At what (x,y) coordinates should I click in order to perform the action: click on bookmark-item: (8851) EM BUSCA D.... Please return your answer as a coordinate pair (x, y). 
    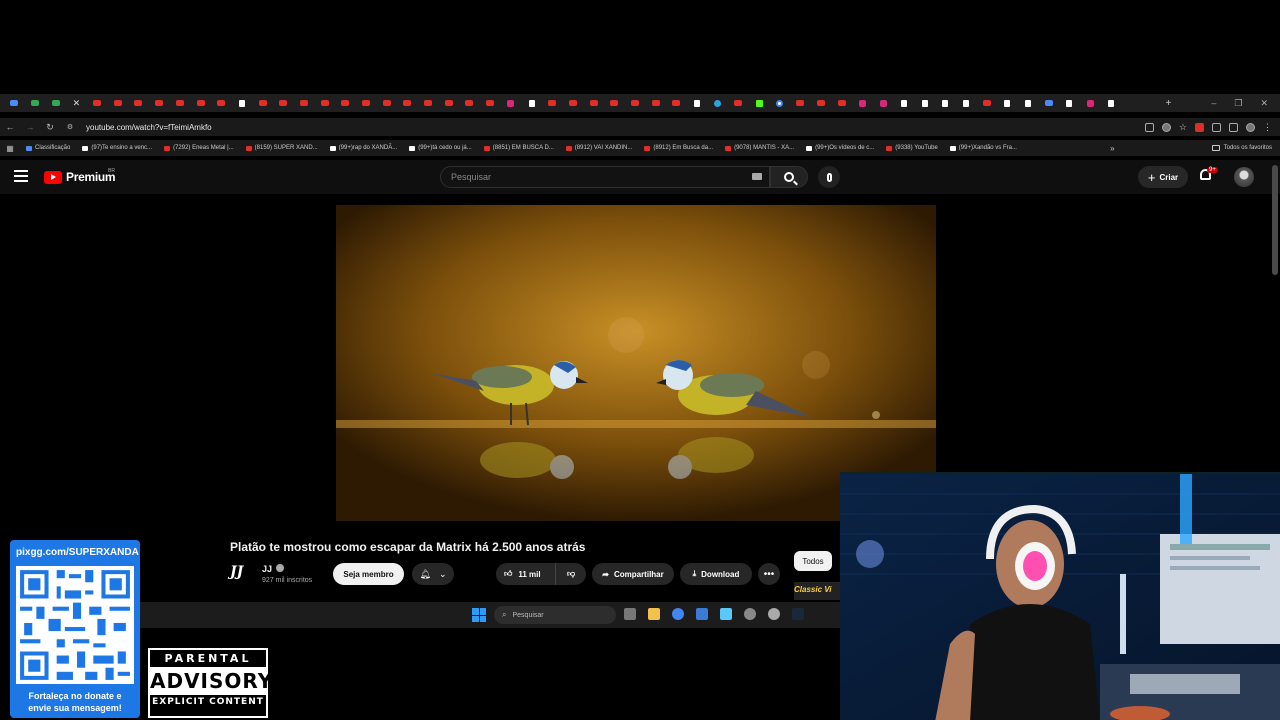
    Looking at the image, I should click on (519, 148).